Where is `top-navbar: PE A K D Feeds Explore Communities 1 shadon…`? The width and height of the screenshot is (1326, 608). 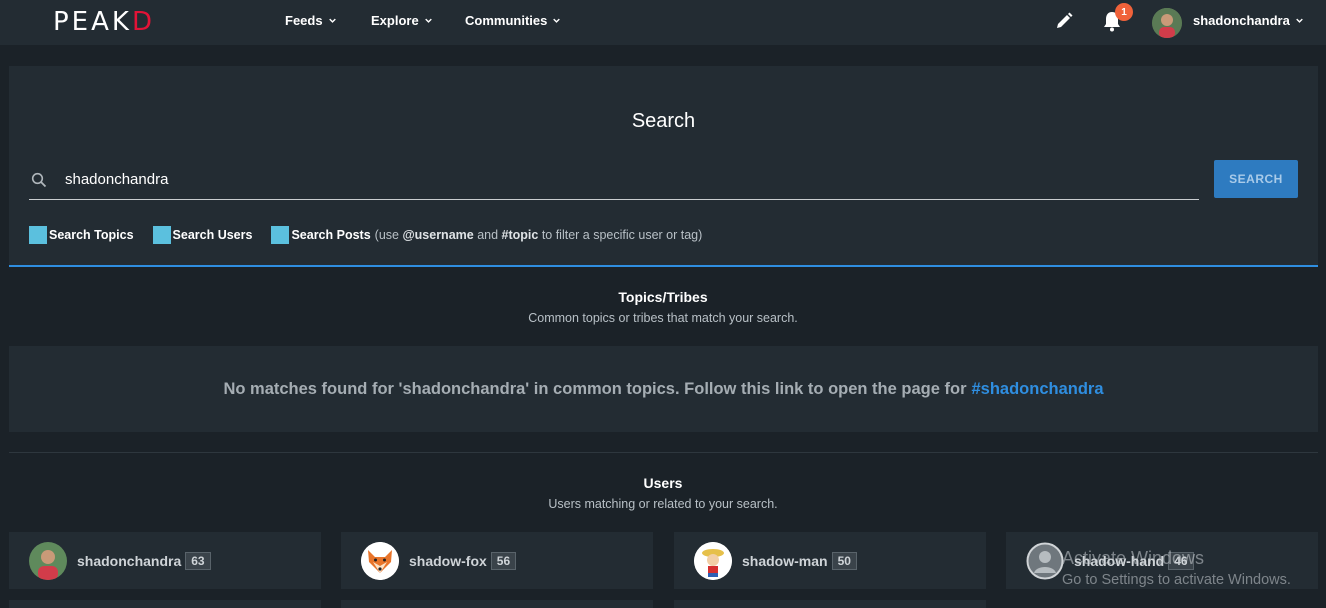 top-navbar: PE A K D Feeds Explore Communities 1 shadon… is located at coordinates (663, 22).